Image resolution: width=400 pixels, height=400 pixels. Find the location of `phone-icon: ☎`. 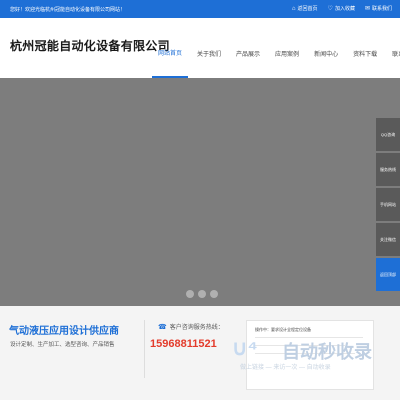

phone-icon: ☎ is located at coordinates (162, 327).